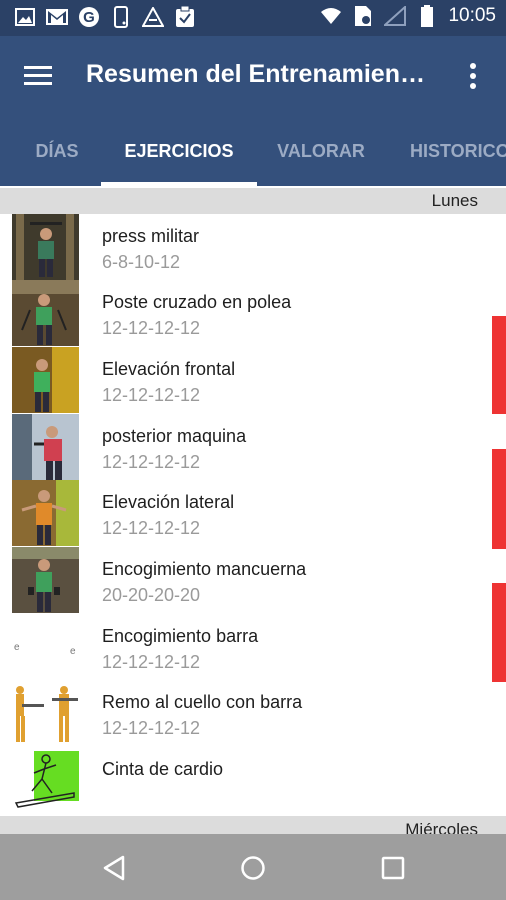 The image size is (506, 900). I want to click on app-icon, so click(153, 17).